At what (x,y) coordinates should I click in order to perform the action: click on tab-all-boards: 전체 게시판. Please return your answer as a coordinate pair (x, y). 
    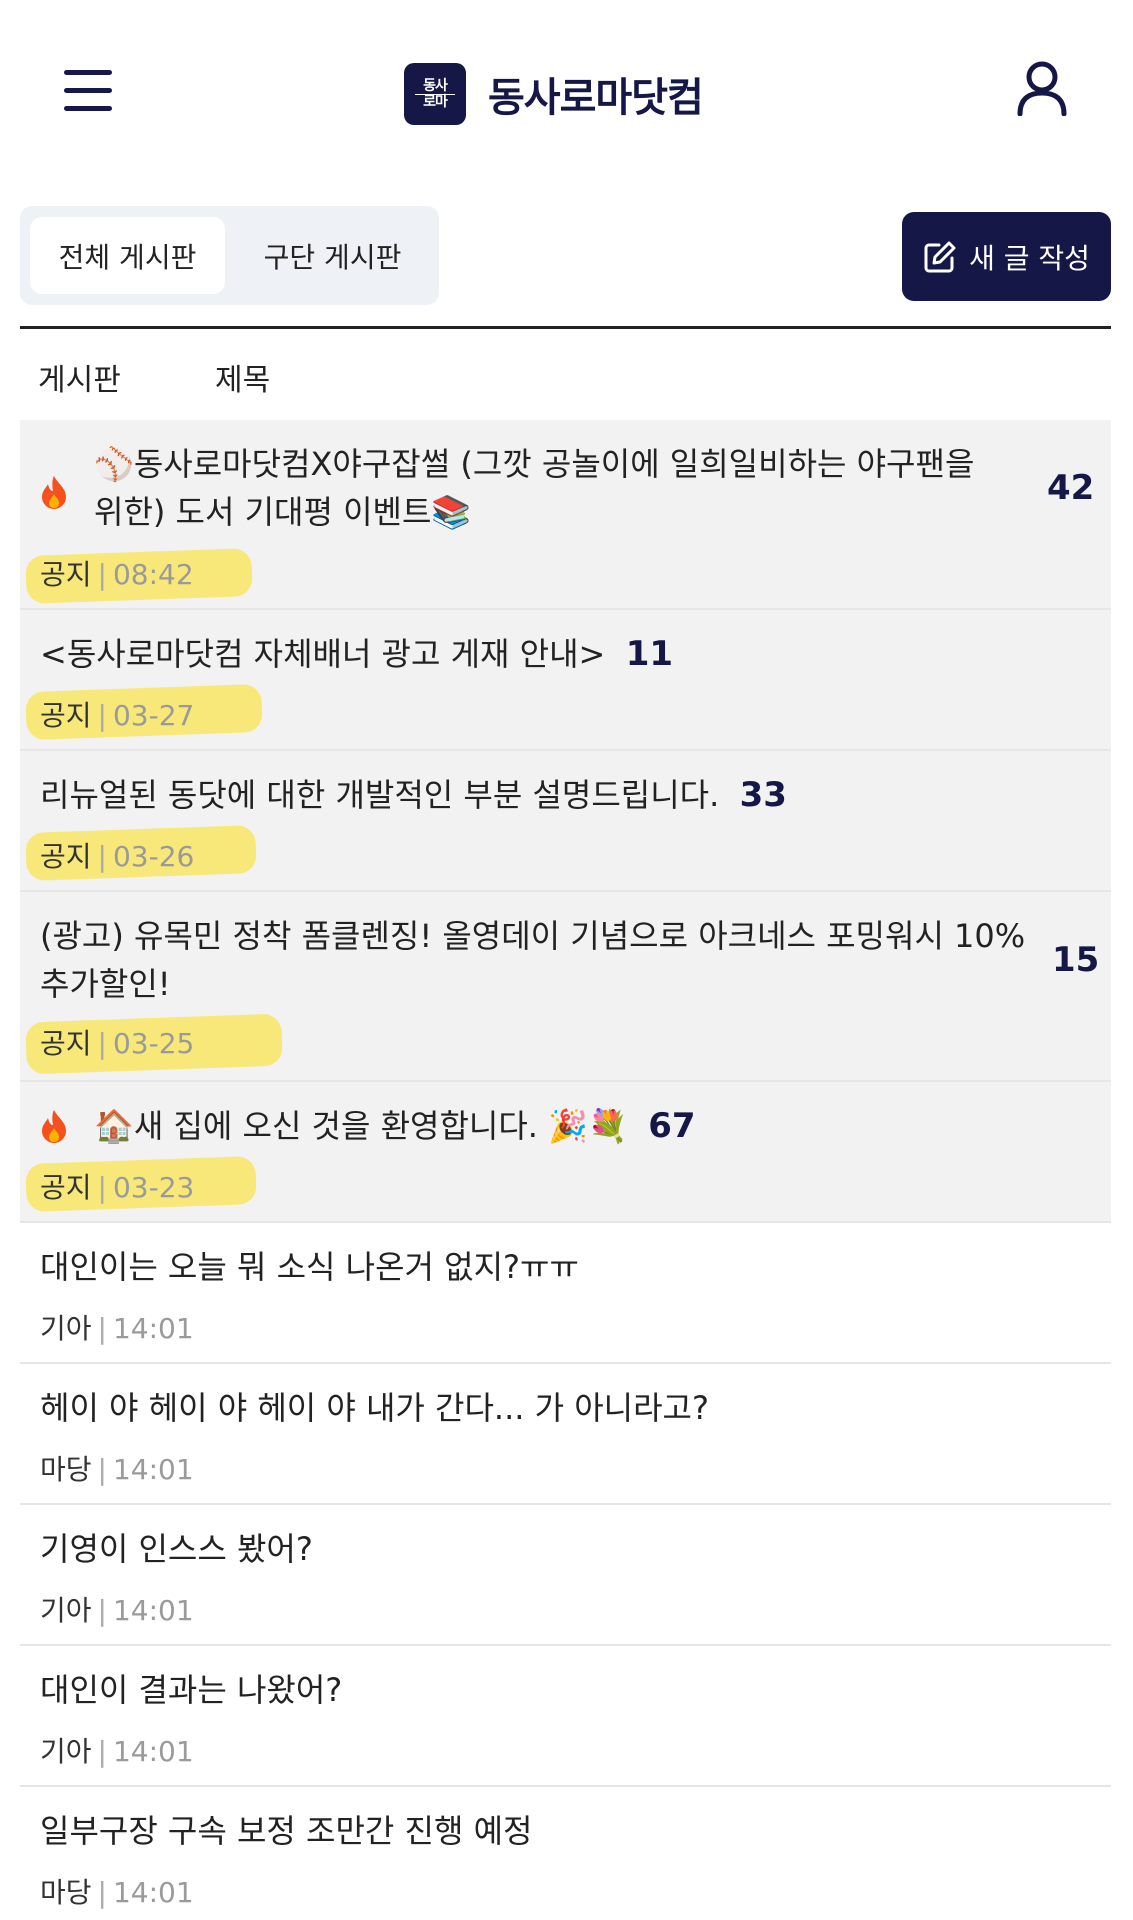
    Looking at the image, I should click on (127, 255).